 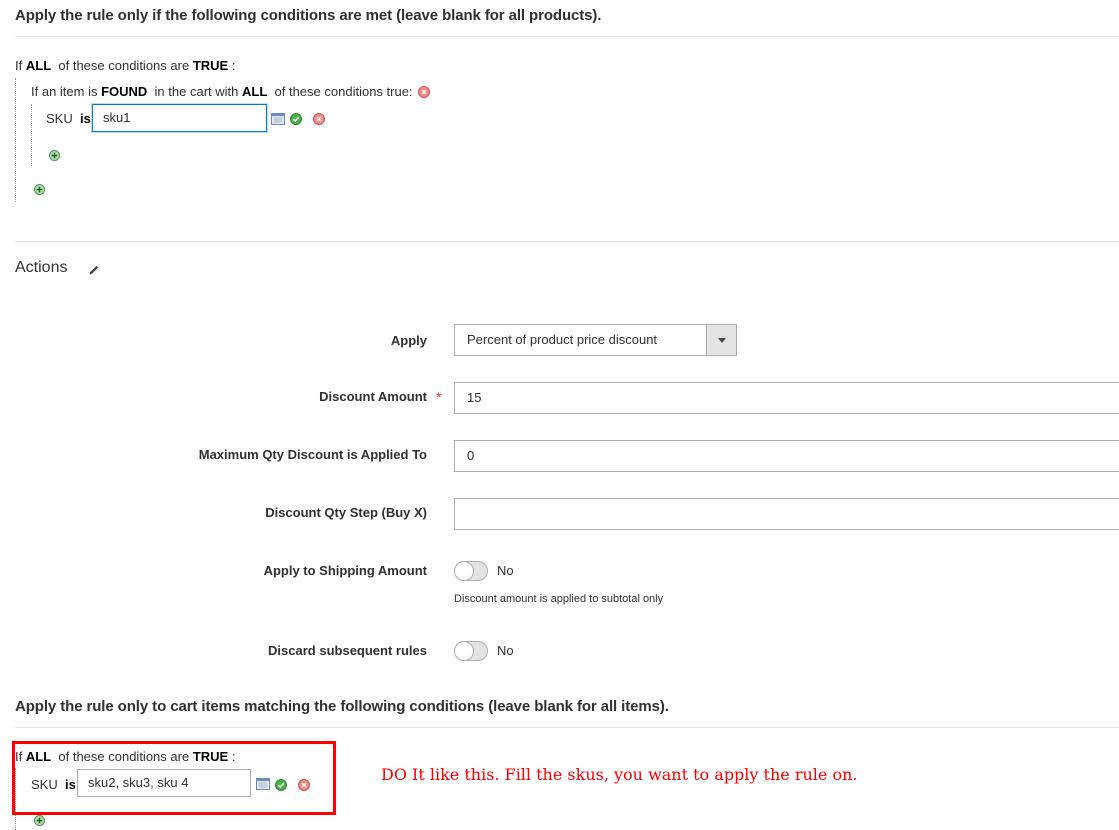 What do you see at coordinates (319, 119) in the screenshot?
I see `remove-sku-condition-icon` at bounding box center [319, 119].